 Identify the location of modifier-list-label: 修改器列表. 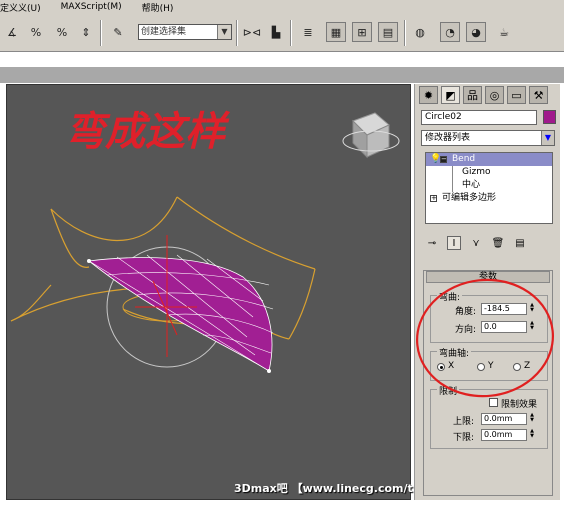
(448, 138).